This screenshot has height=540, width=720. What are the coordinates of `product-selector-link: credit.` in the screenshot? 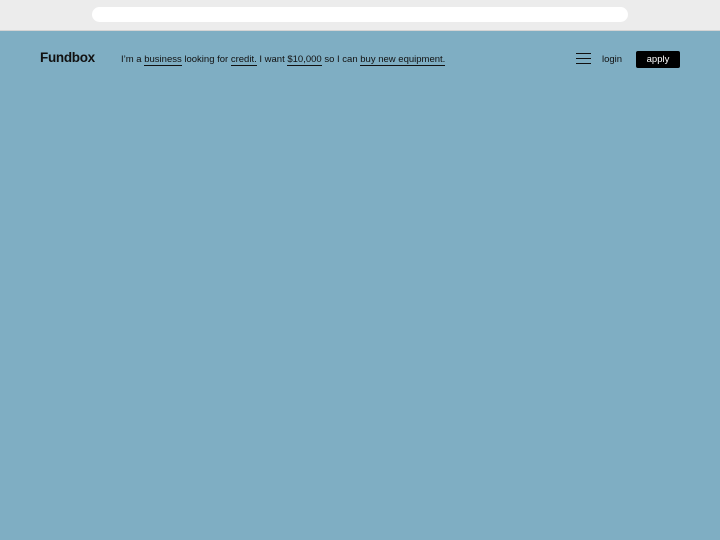 It's located at (243, 60).